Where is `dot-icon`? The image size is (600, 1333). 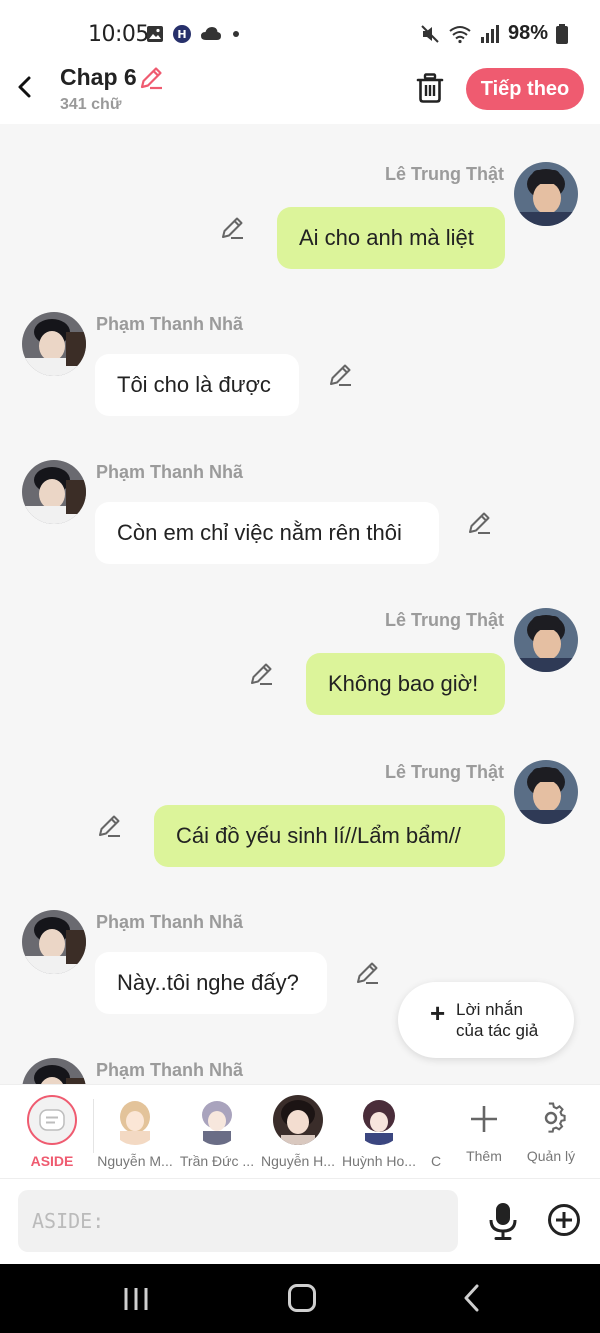
dot-icon is located at coordinates (236, 34).